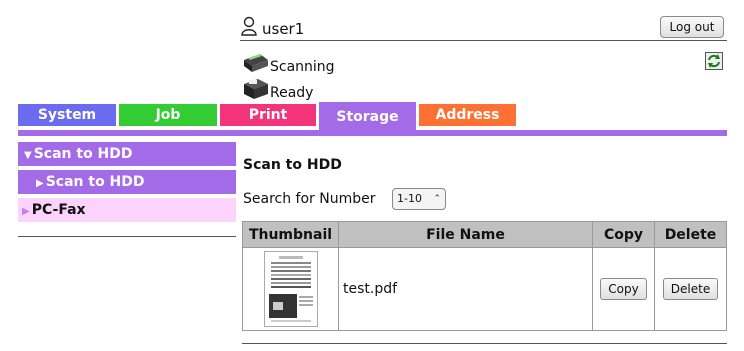  Describe the element at coordinates (302, 67) in the screenshot. I see `scanner-status: Scanning` at that location.